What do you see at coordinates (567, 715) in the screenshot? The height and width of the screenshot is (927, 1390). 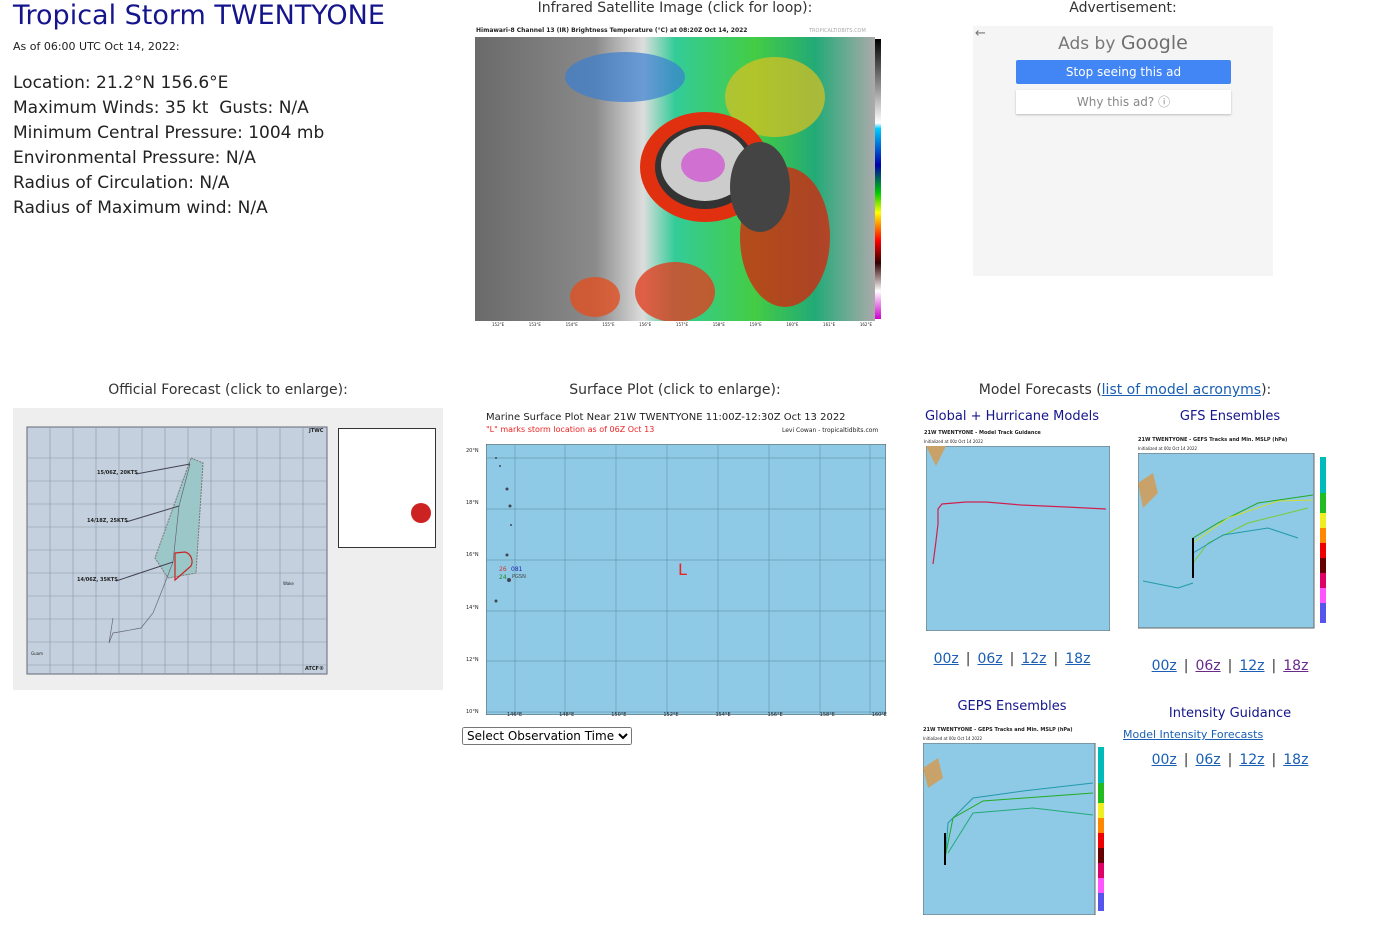 I see `tick: 148°E` at bounding box center [567, 715].